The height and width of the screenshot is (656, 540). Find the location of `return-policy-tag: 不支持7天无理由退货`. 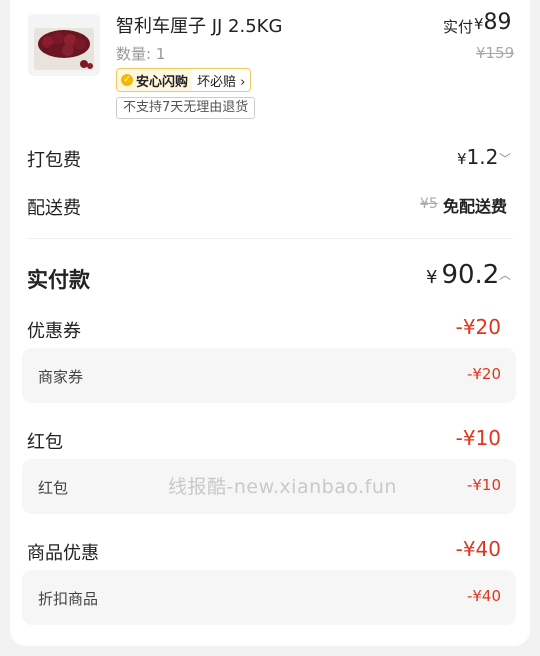

return-policy-tag: 不支持7天无理由退货 is located at coordinates (186, 108).